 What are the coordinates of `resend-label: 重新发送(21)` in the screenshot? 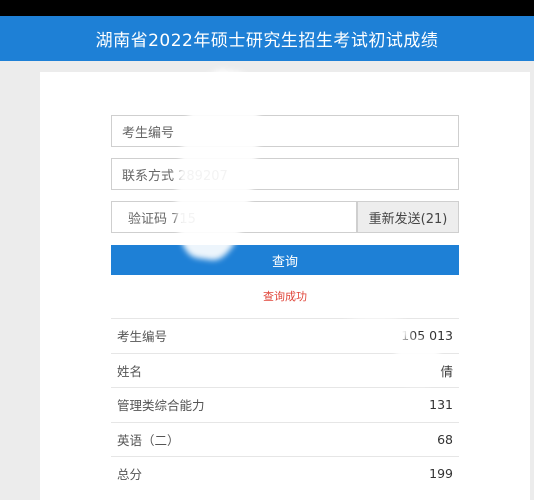 It's located at (408, 219).